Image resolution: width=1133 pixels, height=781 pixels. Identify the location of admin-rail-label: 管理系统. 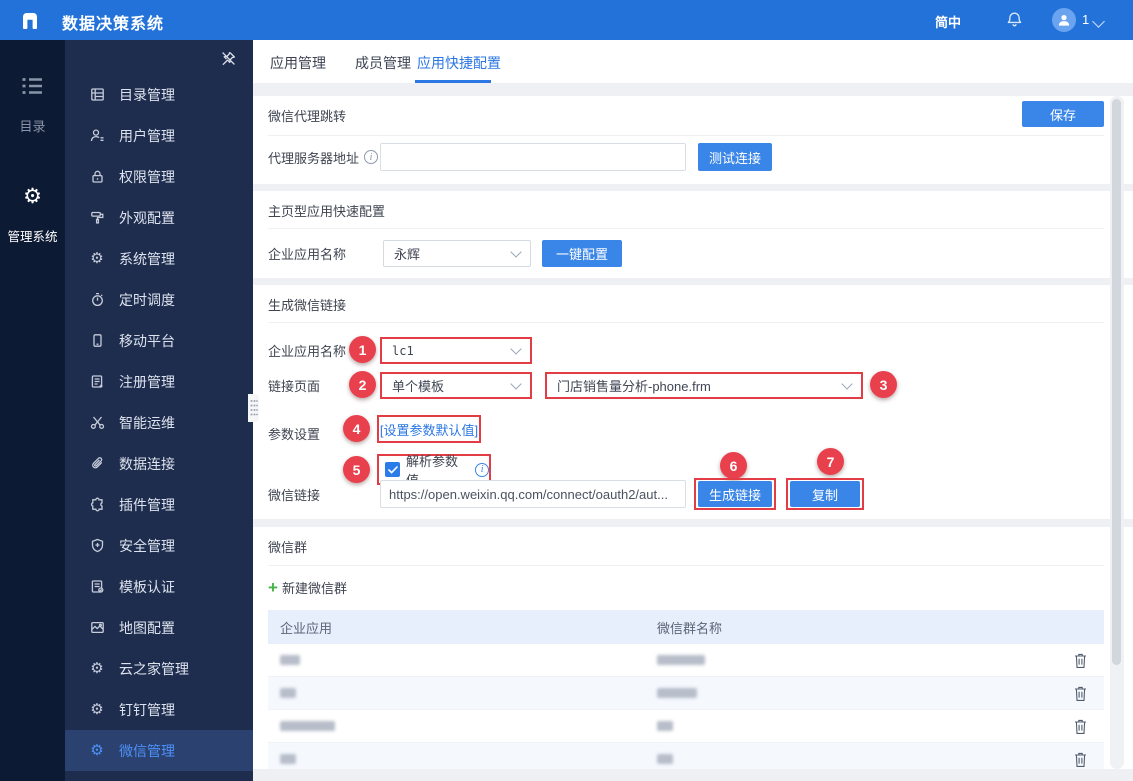
(32, 235).